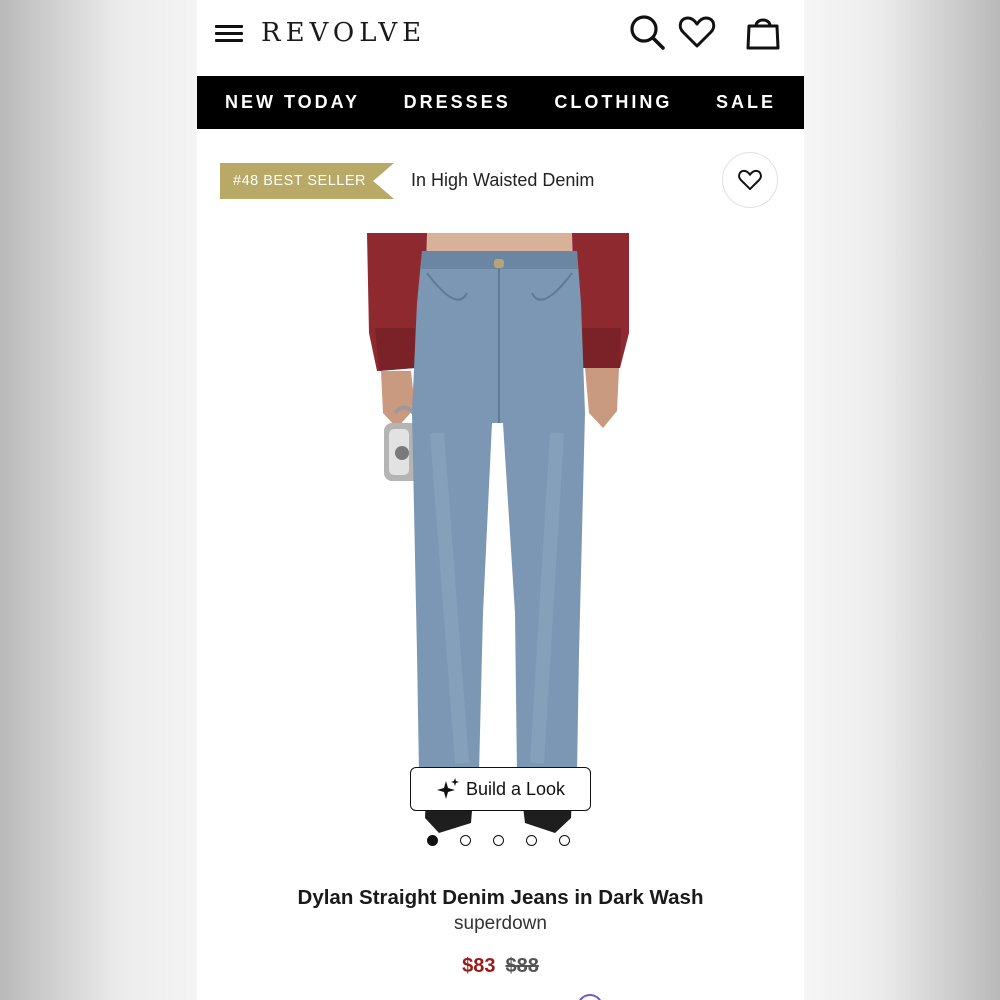 Image resolution: width=1000 pixels, height=1000 pixels. I want to click on best-seller-badge: #48 BEST SELLER, so click(307, 181).